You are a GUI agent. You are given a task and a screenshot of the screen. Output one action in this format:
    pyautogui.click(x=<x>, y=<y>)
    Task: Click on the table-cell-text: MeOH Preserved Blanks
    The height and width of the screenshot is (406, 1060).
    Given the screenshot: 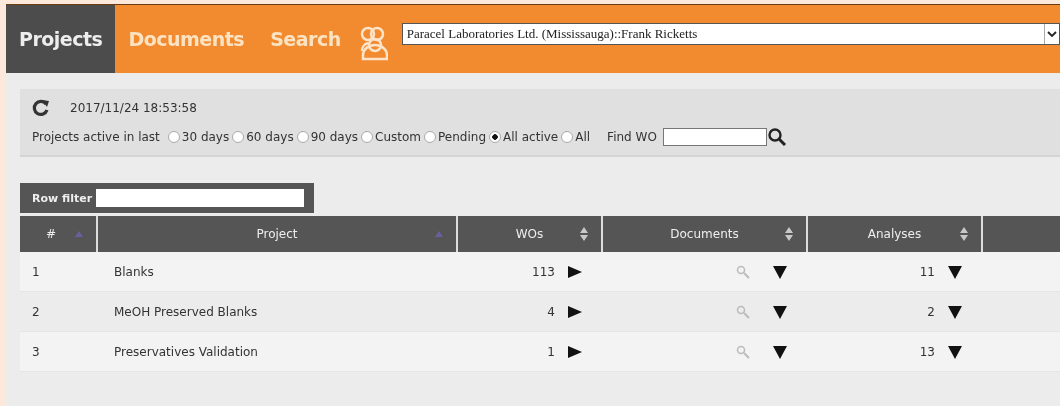 What is the action you would take?
    pyautogui.click(x=186, y=312)
    